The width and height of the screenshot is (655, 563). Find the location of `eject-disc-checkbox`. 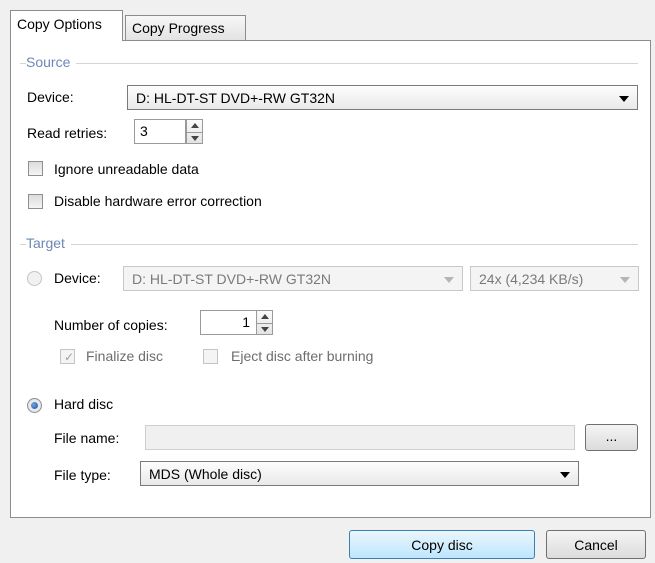

eject-disc-checkbox is located at coordinates (210, 356).